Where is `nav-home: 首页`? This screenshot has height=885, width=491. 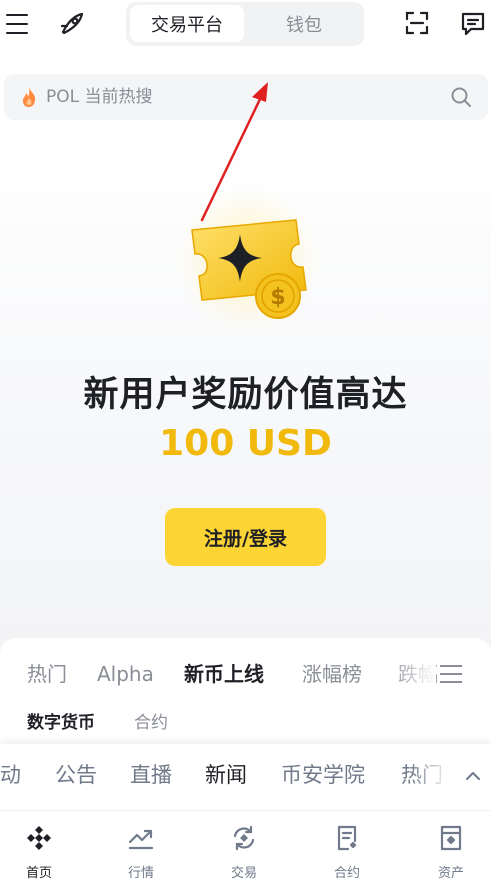 nav-home: 首页 is located at coordinates (39, 852).